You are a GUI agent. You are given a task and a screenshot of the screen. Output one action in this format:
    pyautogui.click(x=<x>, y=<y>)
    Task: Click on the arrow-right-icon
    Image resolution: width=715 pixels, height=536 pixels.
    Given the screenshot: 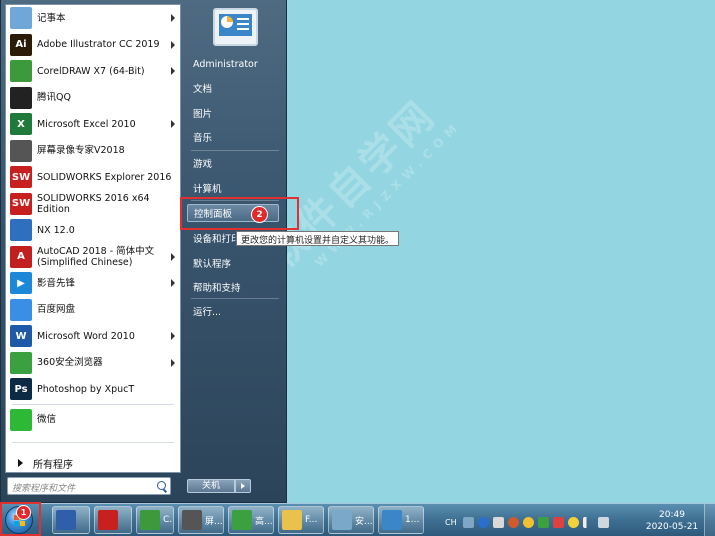 What is the action you would take?
    pyautogui.click(x=20, y=463)
    